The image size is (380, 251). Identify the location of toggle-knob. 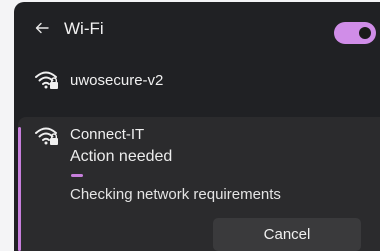
(365, 33).